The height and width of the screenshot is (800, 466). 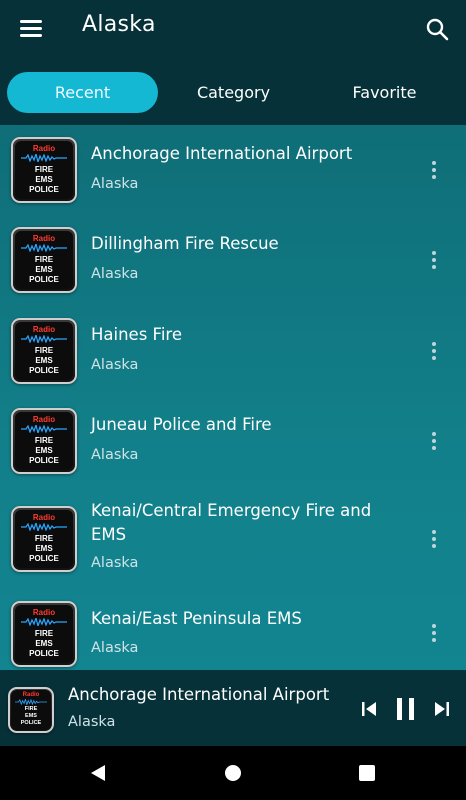 What do you see at coordinates (82, 92) in the screenshot?
I see `tab-recent: Recent` at bounding box center [82, 92].